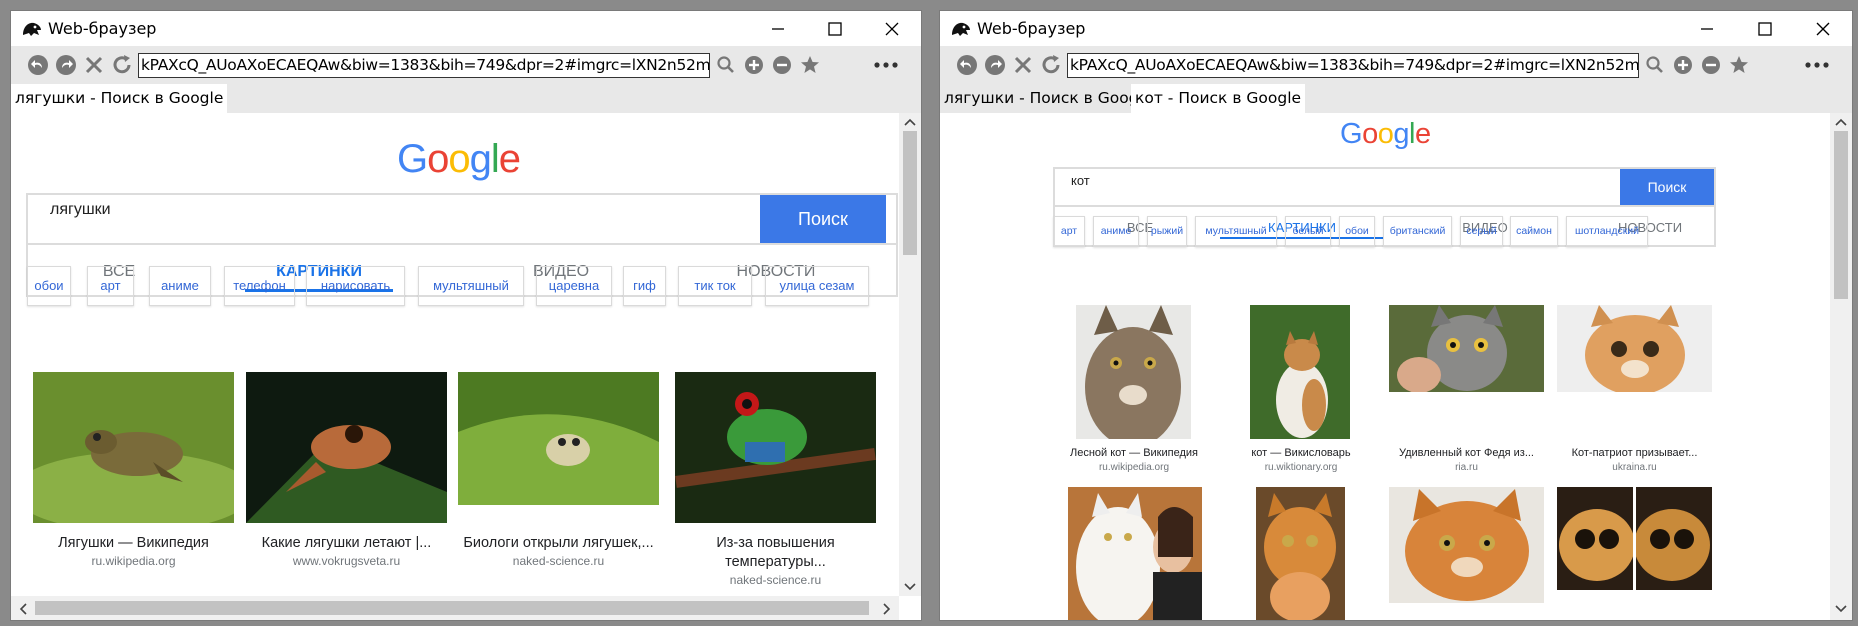 This screenshot has height=626, width=1858. I want to click on horizontal-scrollbar, so click(455, 608).